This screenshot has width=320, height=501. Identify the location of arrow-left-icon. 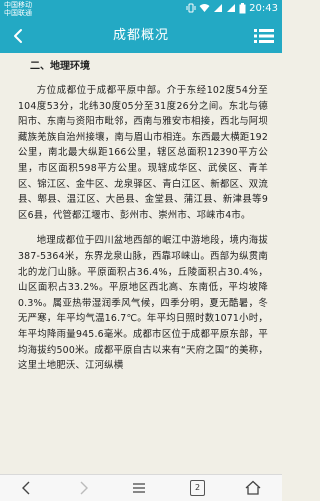
(26, 488).